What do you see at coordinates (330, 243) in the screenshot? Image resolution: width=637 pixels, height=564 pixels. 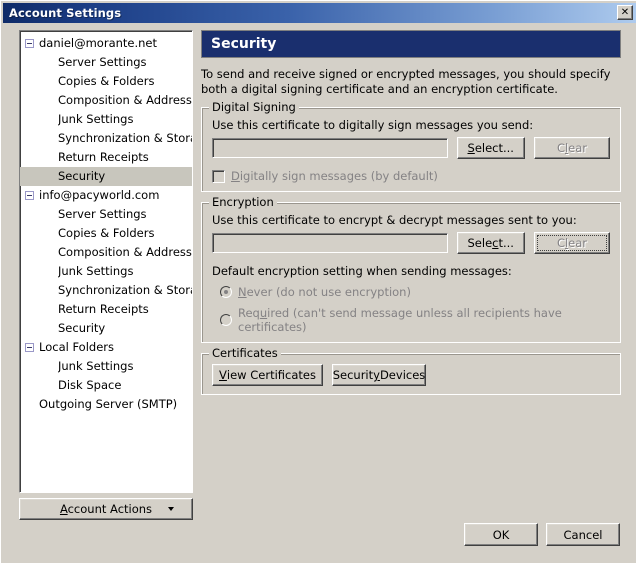 I see `encryption-certificate-input` at bounding box center [330, 243].